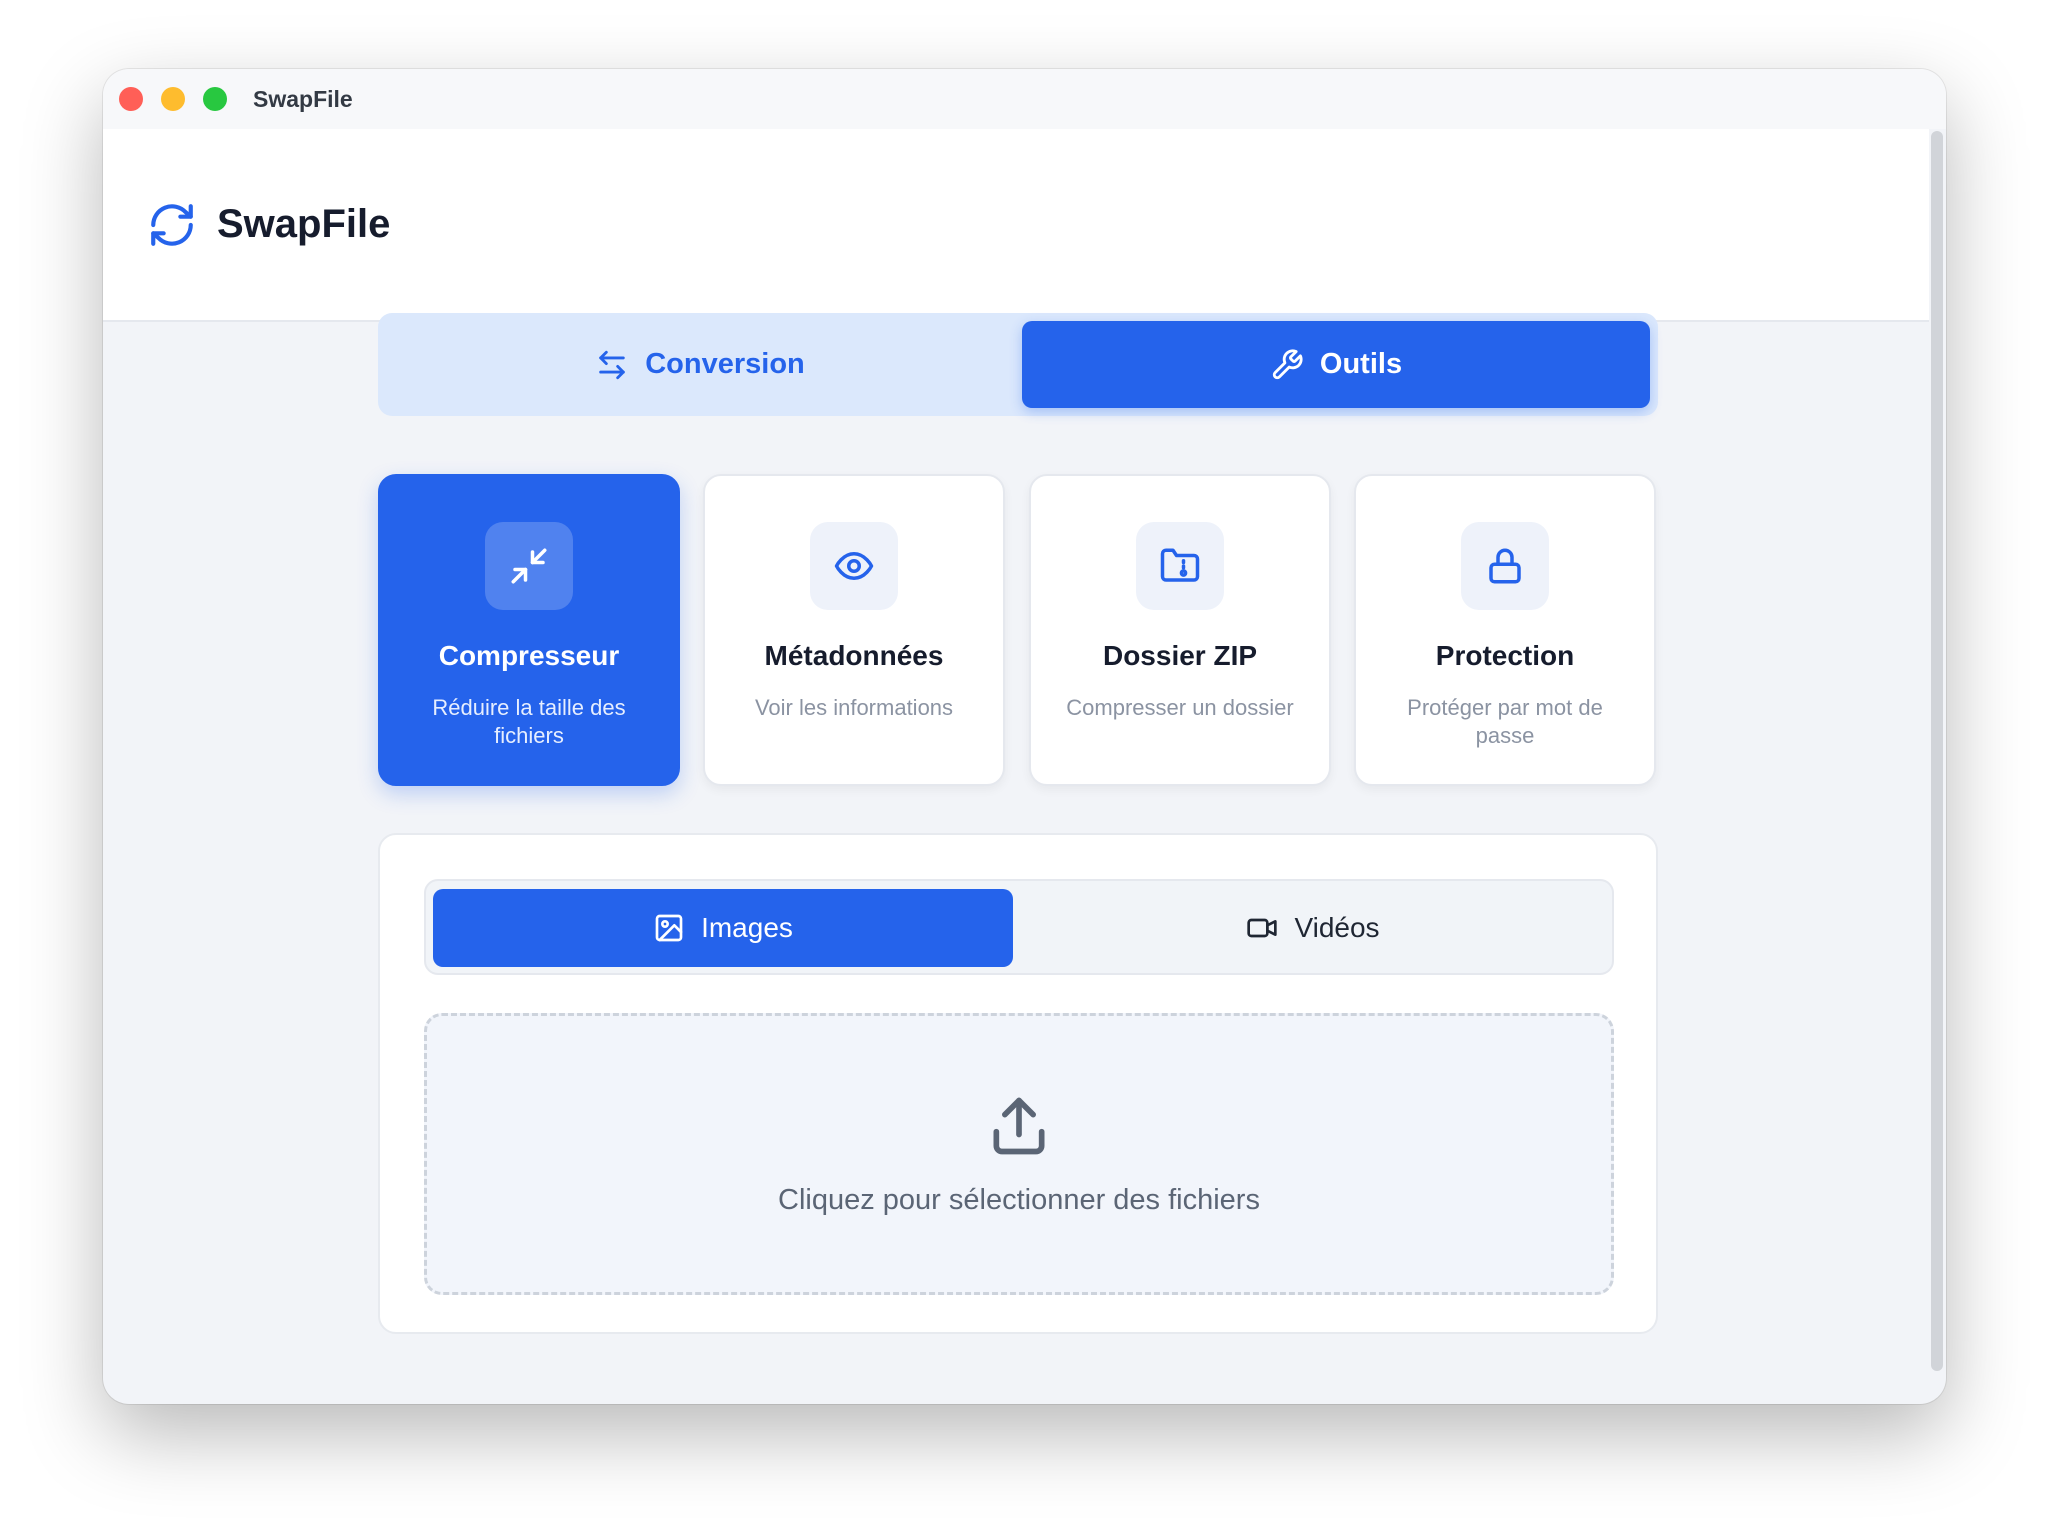 This screenshot has height=1538, width=2048. What do you see at coordinates (1180, 630) in the screenshot?
I see `tool-card-dossier-zip: Dossier ZIP Compresser un dossier` at bounding box center [1180, 630].